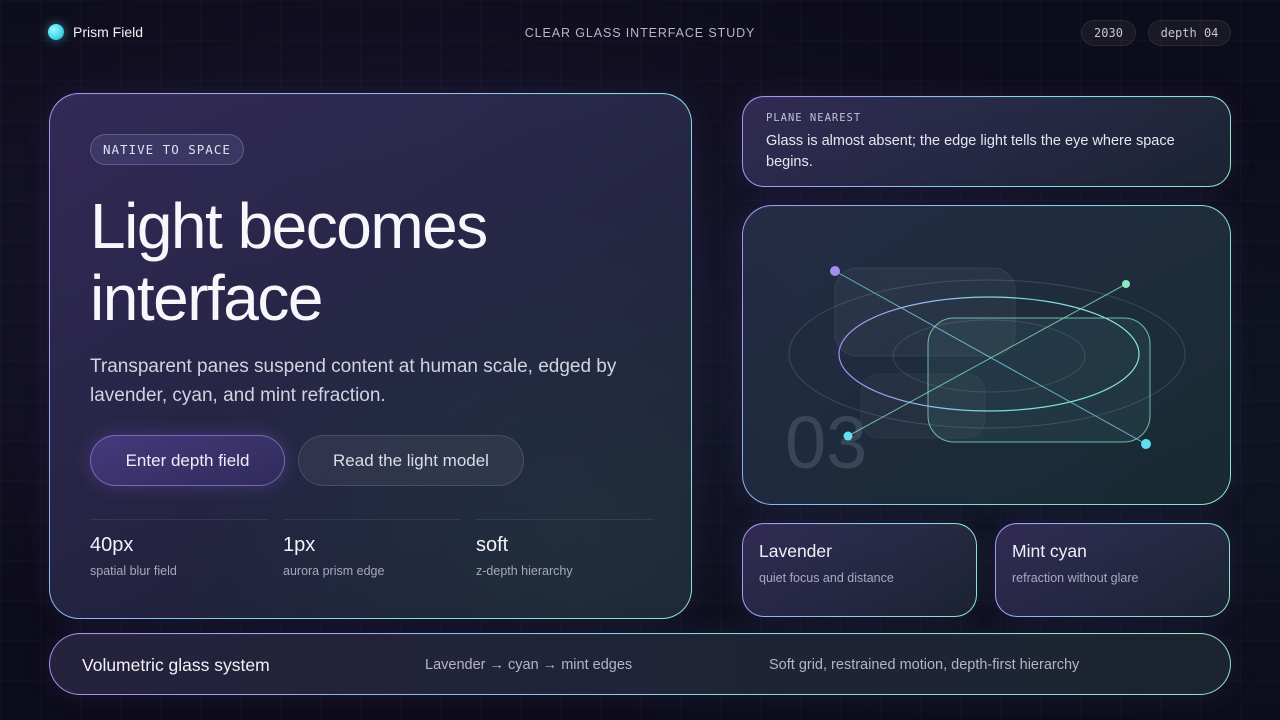 The image size is (1280, 720). Describe the element at coordinates (372, 548) in the screenshot. I see `stat-edge: 1px aurora prism edge` at that location.